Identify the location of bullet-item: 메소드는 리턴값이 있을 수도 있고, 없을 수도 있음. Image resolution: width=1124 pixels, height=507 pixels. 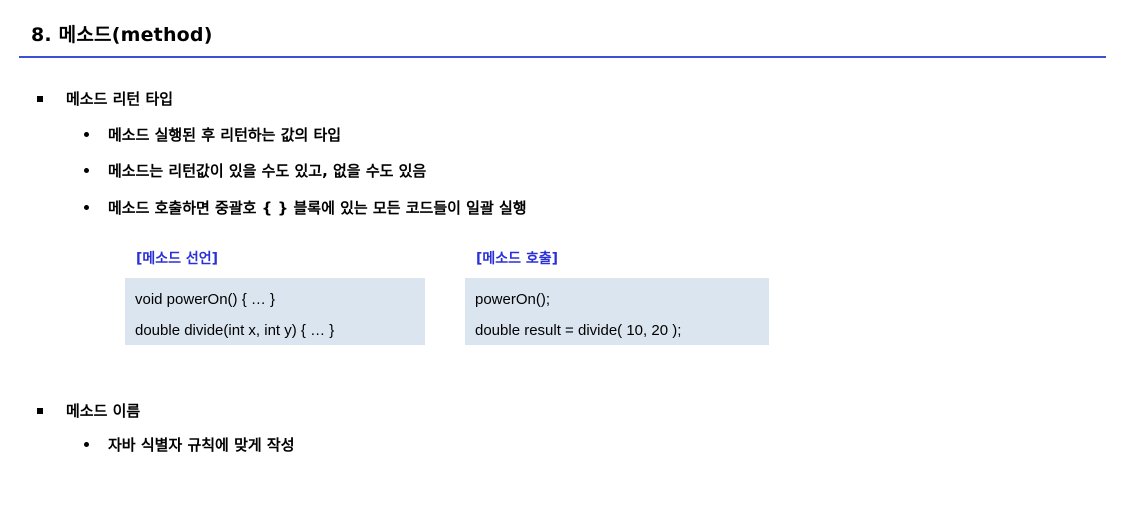
(255, 170).